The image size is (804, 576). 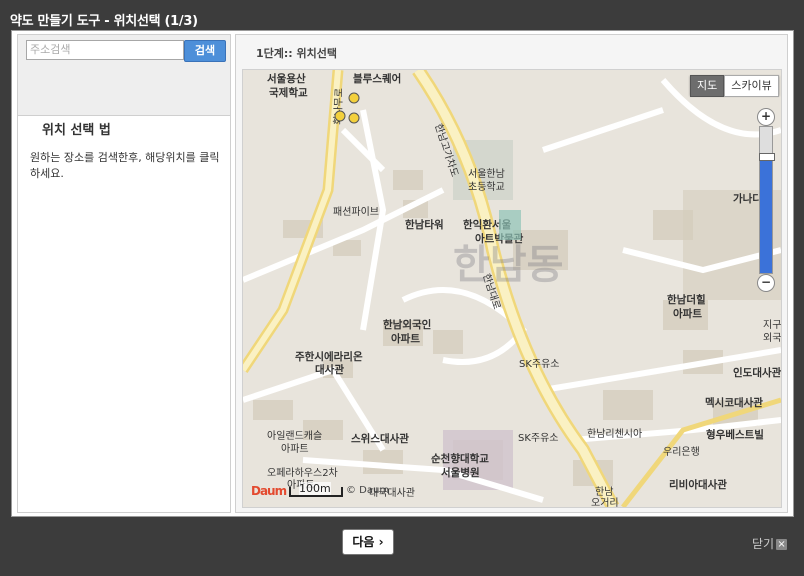 What do you see at coordinates (766, 117) in the screenshot?
I see `zoom-in-button: +` at bounding box center [766, 117].